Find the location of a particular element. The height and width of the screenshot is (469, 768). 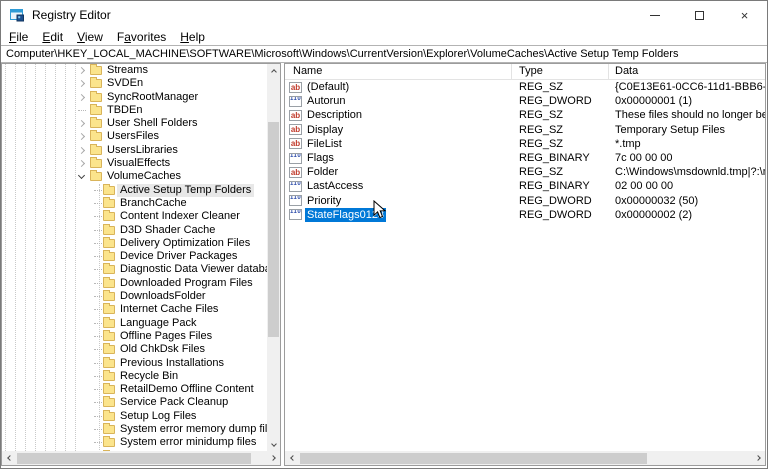

tree-item: Offline Pages Files is located at coordinates (134, 336).